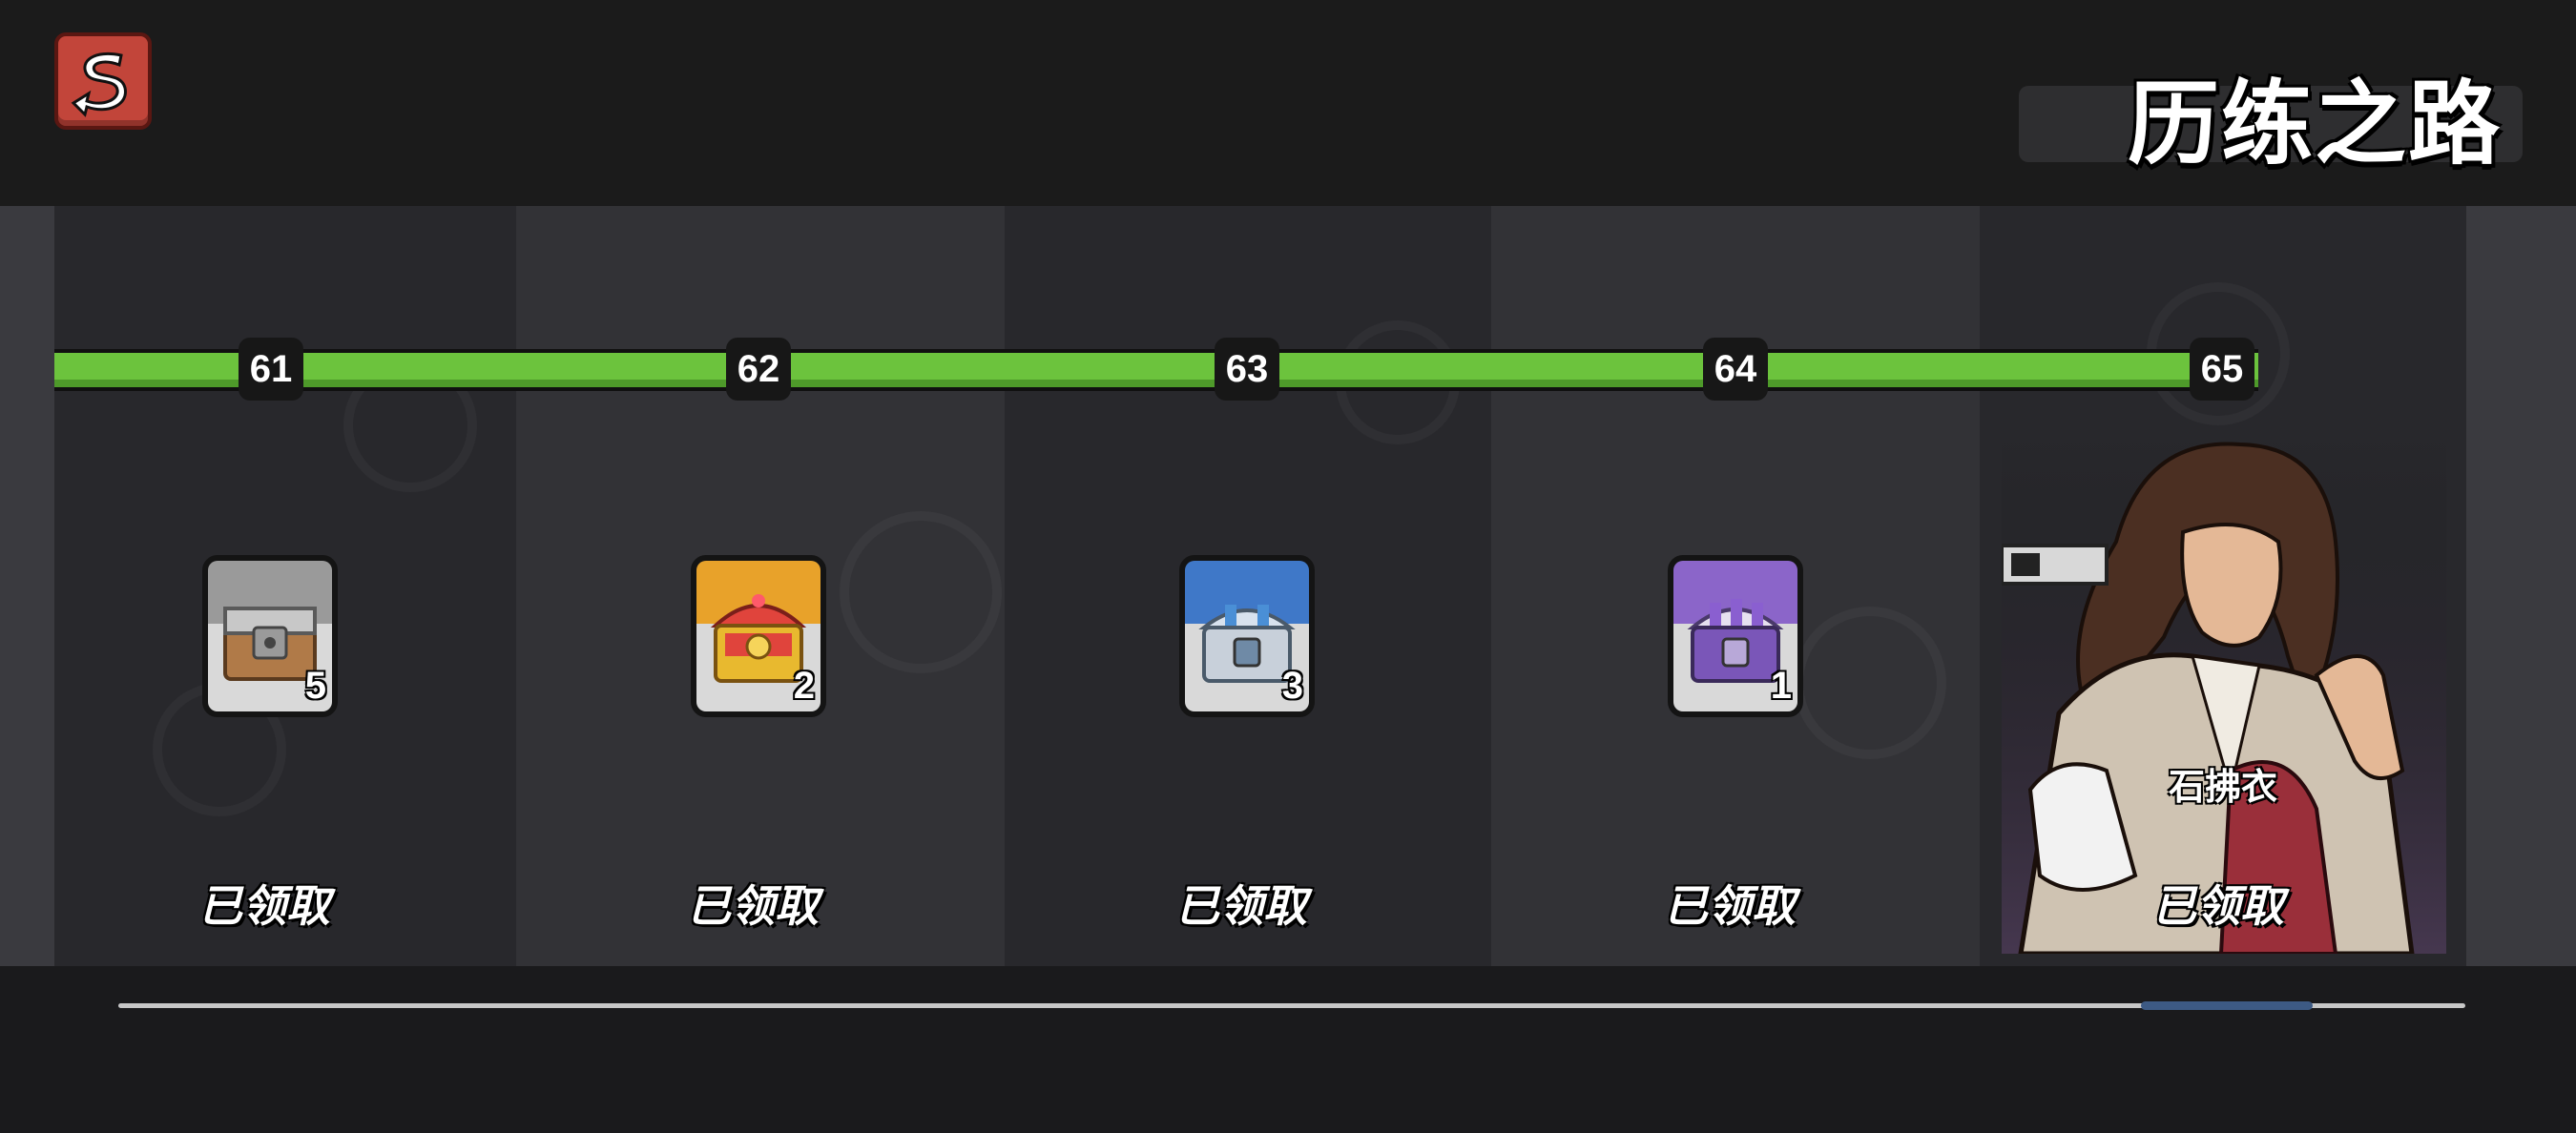 This screenshot has height=1133, width=2576. I want to click on level-marker-63: 63, so click(1247, 369).